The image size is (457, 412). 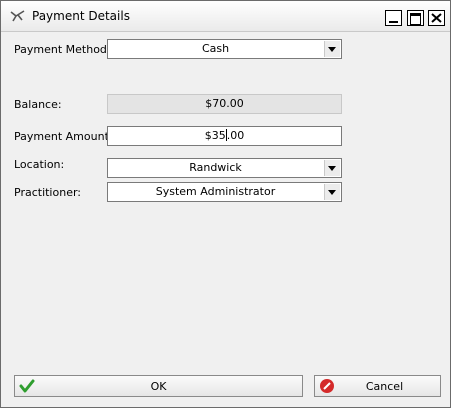 I want to click on payment-method-label: Payment Method:, so click(x=62, y=49).